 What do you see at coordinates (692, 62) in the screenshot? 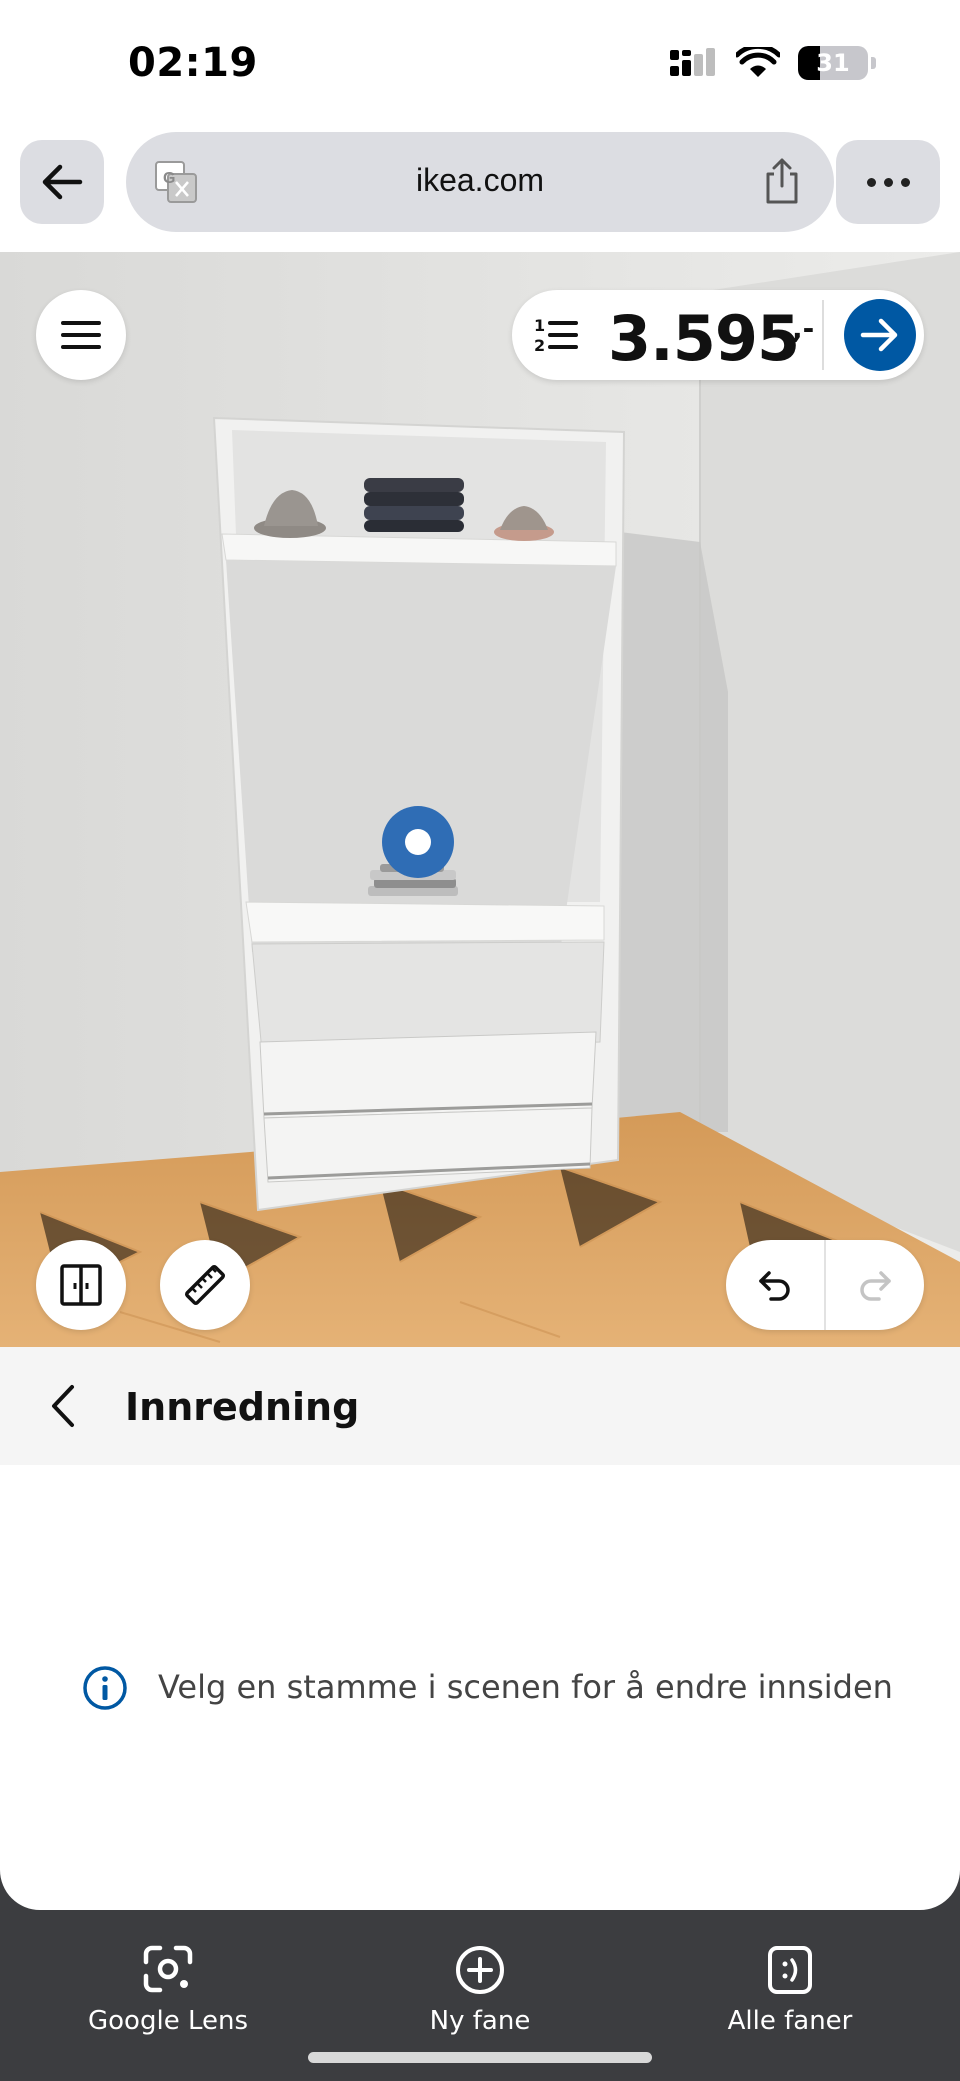
I see `cellular-signal-icon` at bounding box center [692, 62].